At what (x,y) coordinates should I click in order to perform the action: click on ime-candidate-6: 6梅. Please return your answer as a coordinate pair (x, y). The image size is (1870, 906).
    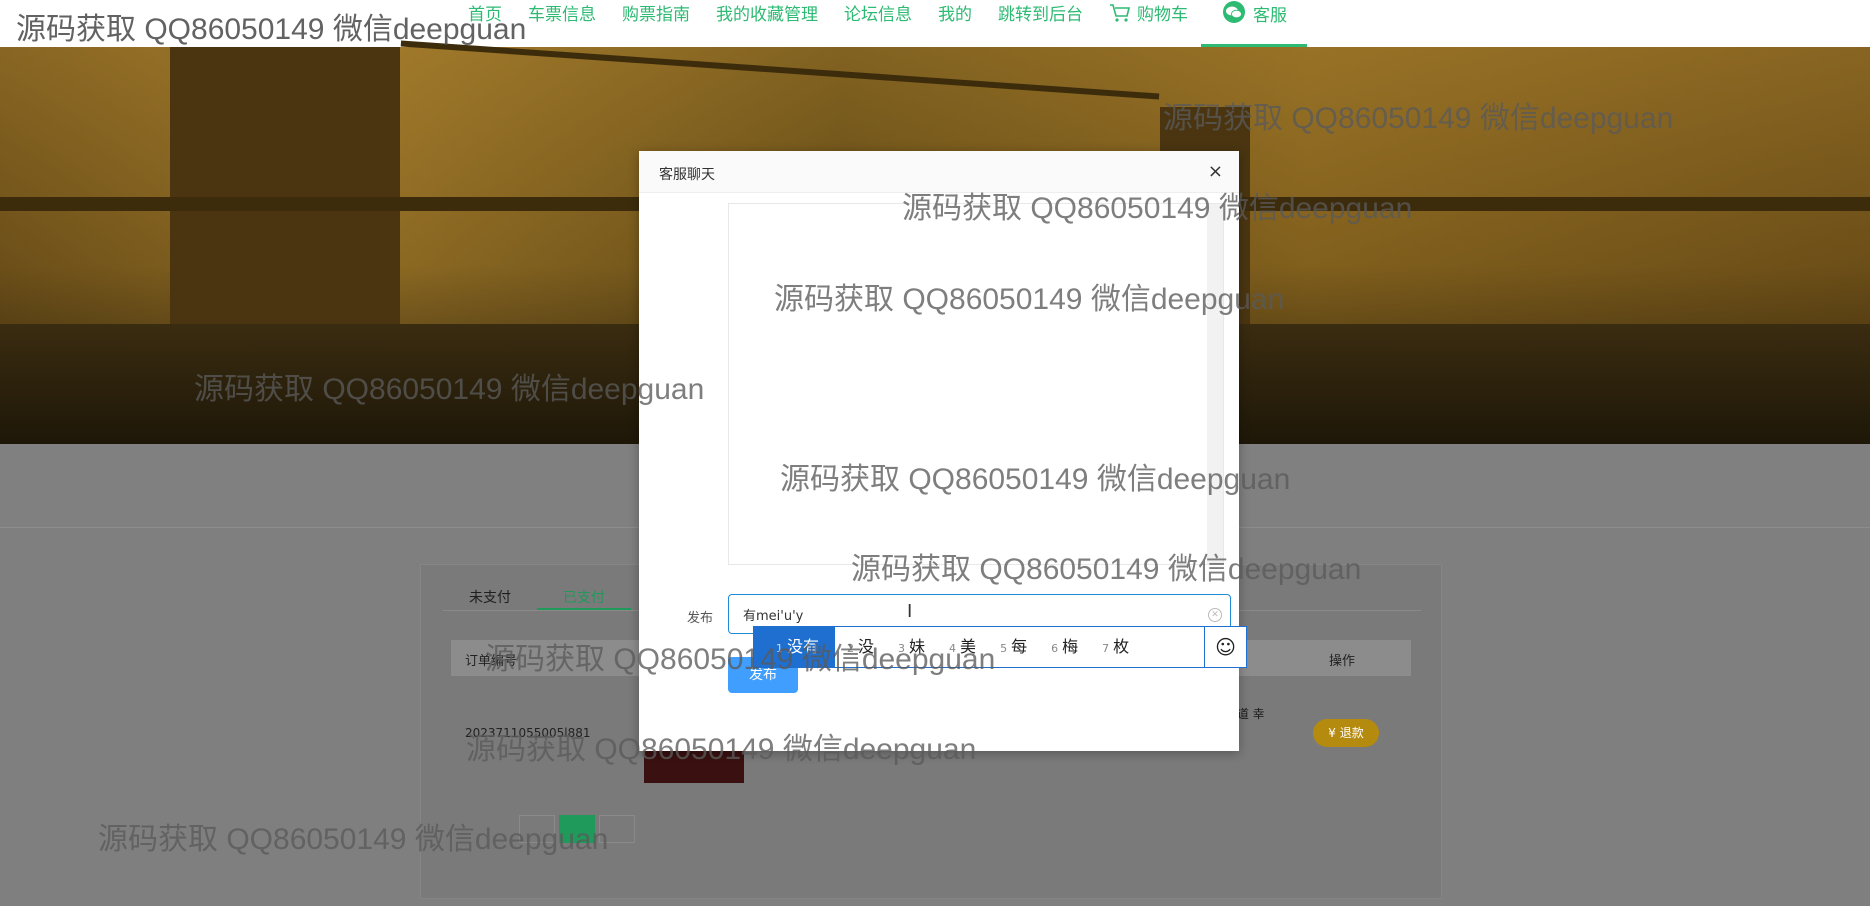
    Looking at the image, I should click on (1064, 647).